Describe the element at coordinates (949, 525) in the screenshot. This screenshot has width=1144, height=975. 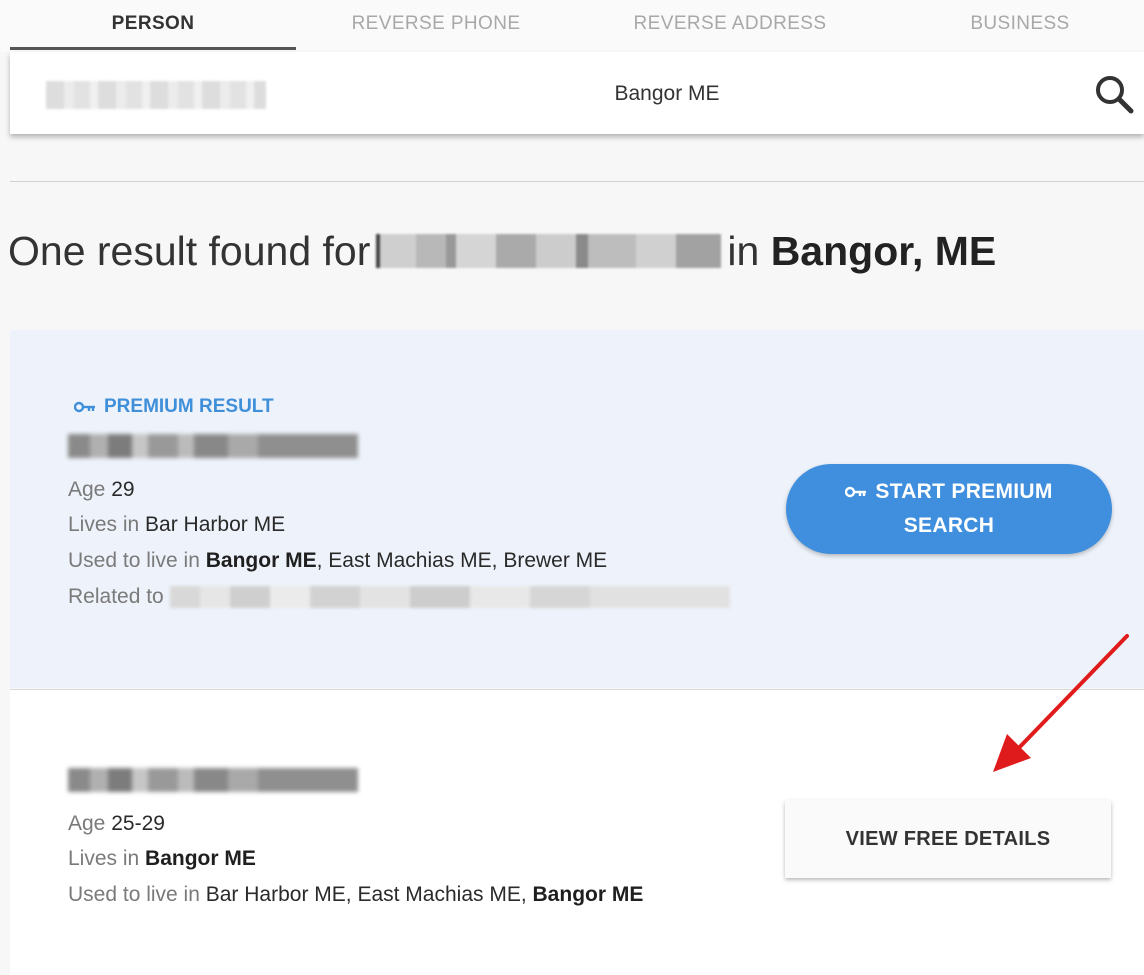
I see `premium-button-label-line2: SEARCH` at that location.